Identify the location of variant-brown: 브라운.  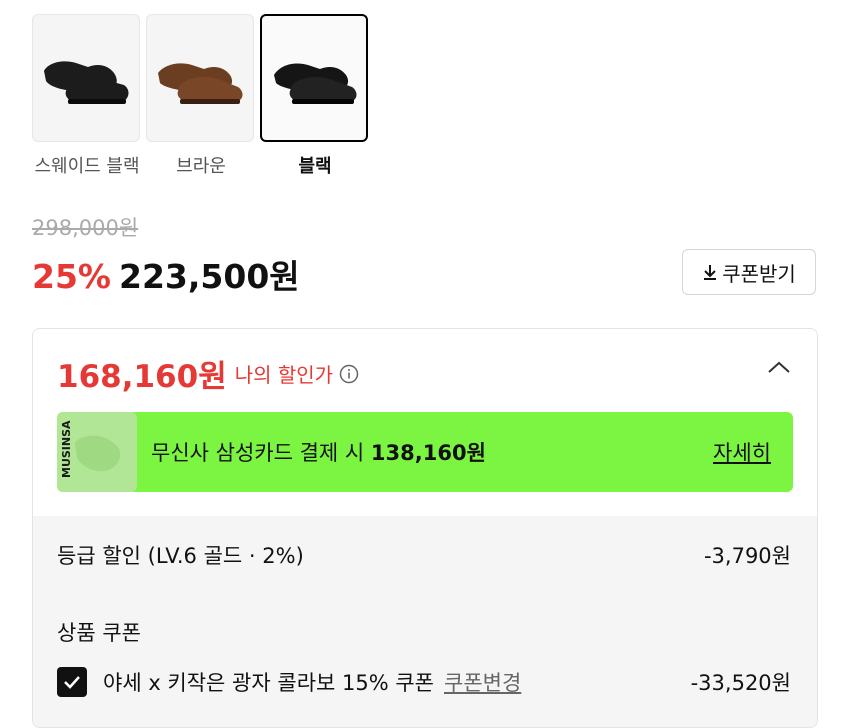
(201, 96).